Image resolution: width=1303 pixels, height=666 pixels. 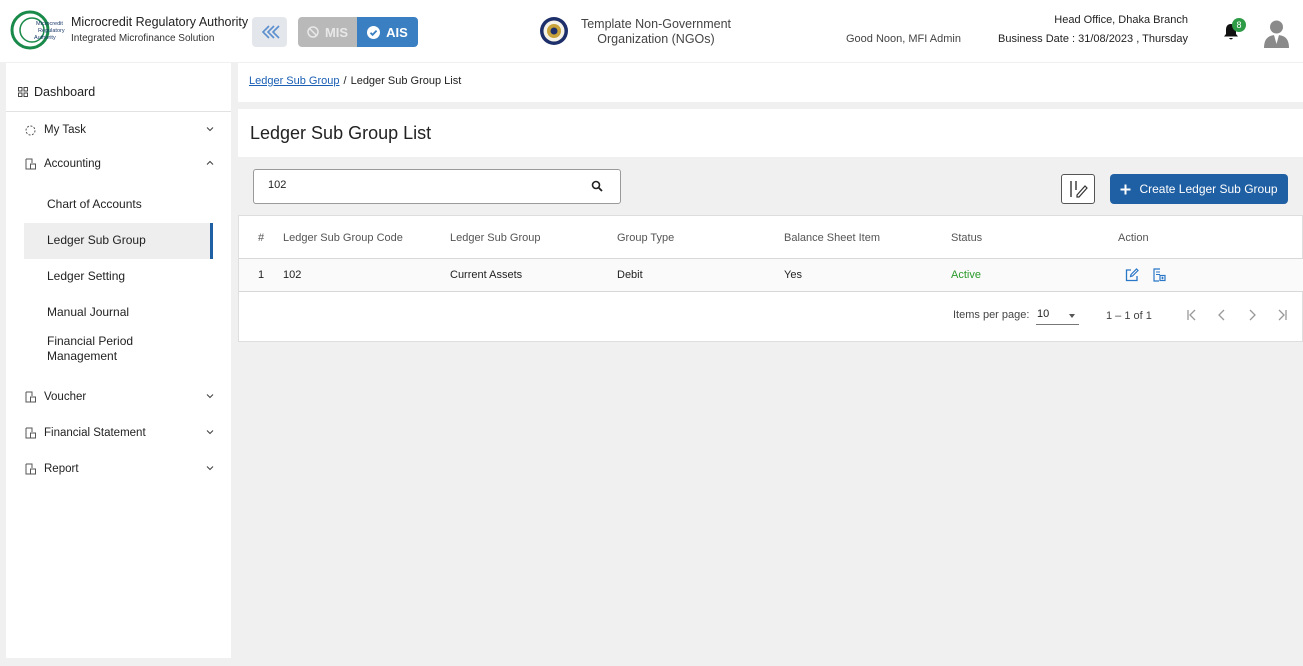 What do you see at coordinates (1072, 316) in the screenshot?
I see `dropdown-arrow-icon` at bounding box center [1072, 316].